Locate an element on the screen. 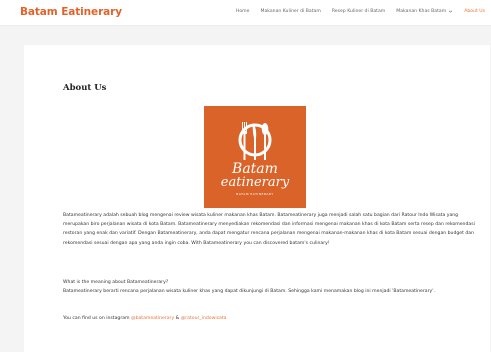  contact-prefix: You can find us on instagram is located at coordinates (97, 318).